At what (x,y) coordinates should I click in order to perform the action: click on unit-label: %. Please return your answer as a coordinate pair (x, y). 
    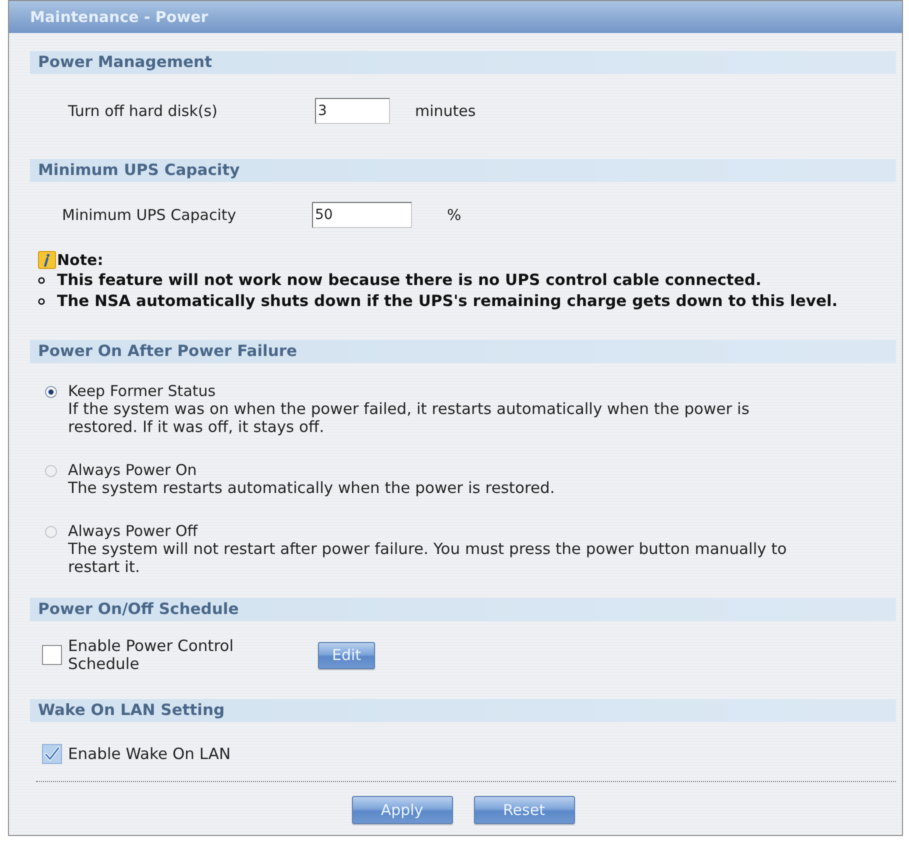
    Looking at the image, I should click on (454, 215).